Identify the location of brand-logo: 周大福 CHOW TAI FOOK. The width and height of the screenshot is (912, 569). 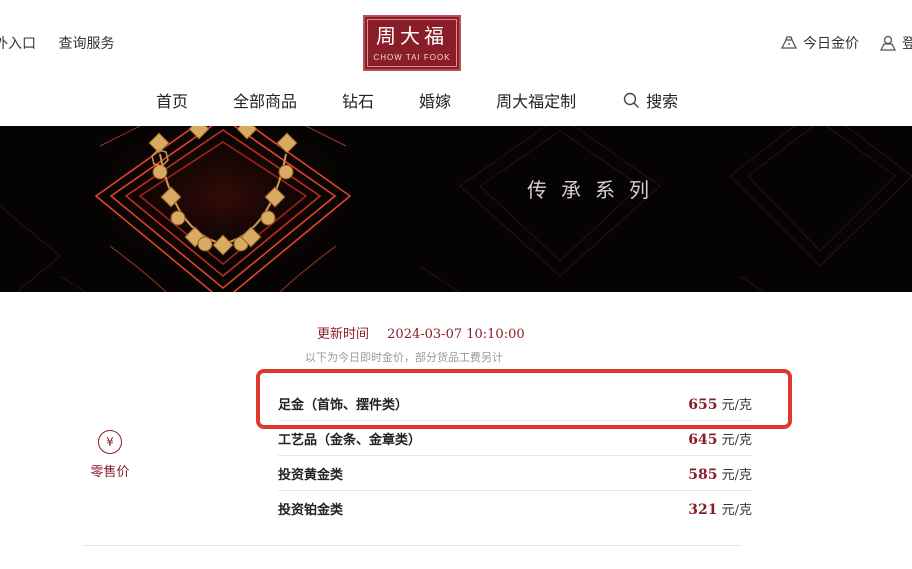
(412, 43).